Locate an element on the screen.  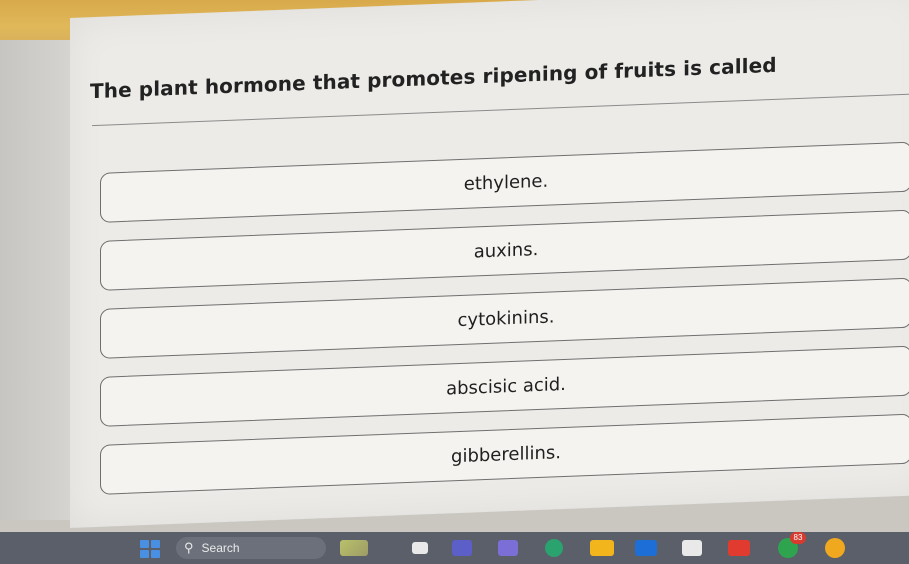
answer-option-abscisic-acid: abscisic acid. is located at coordinates (504, 386).